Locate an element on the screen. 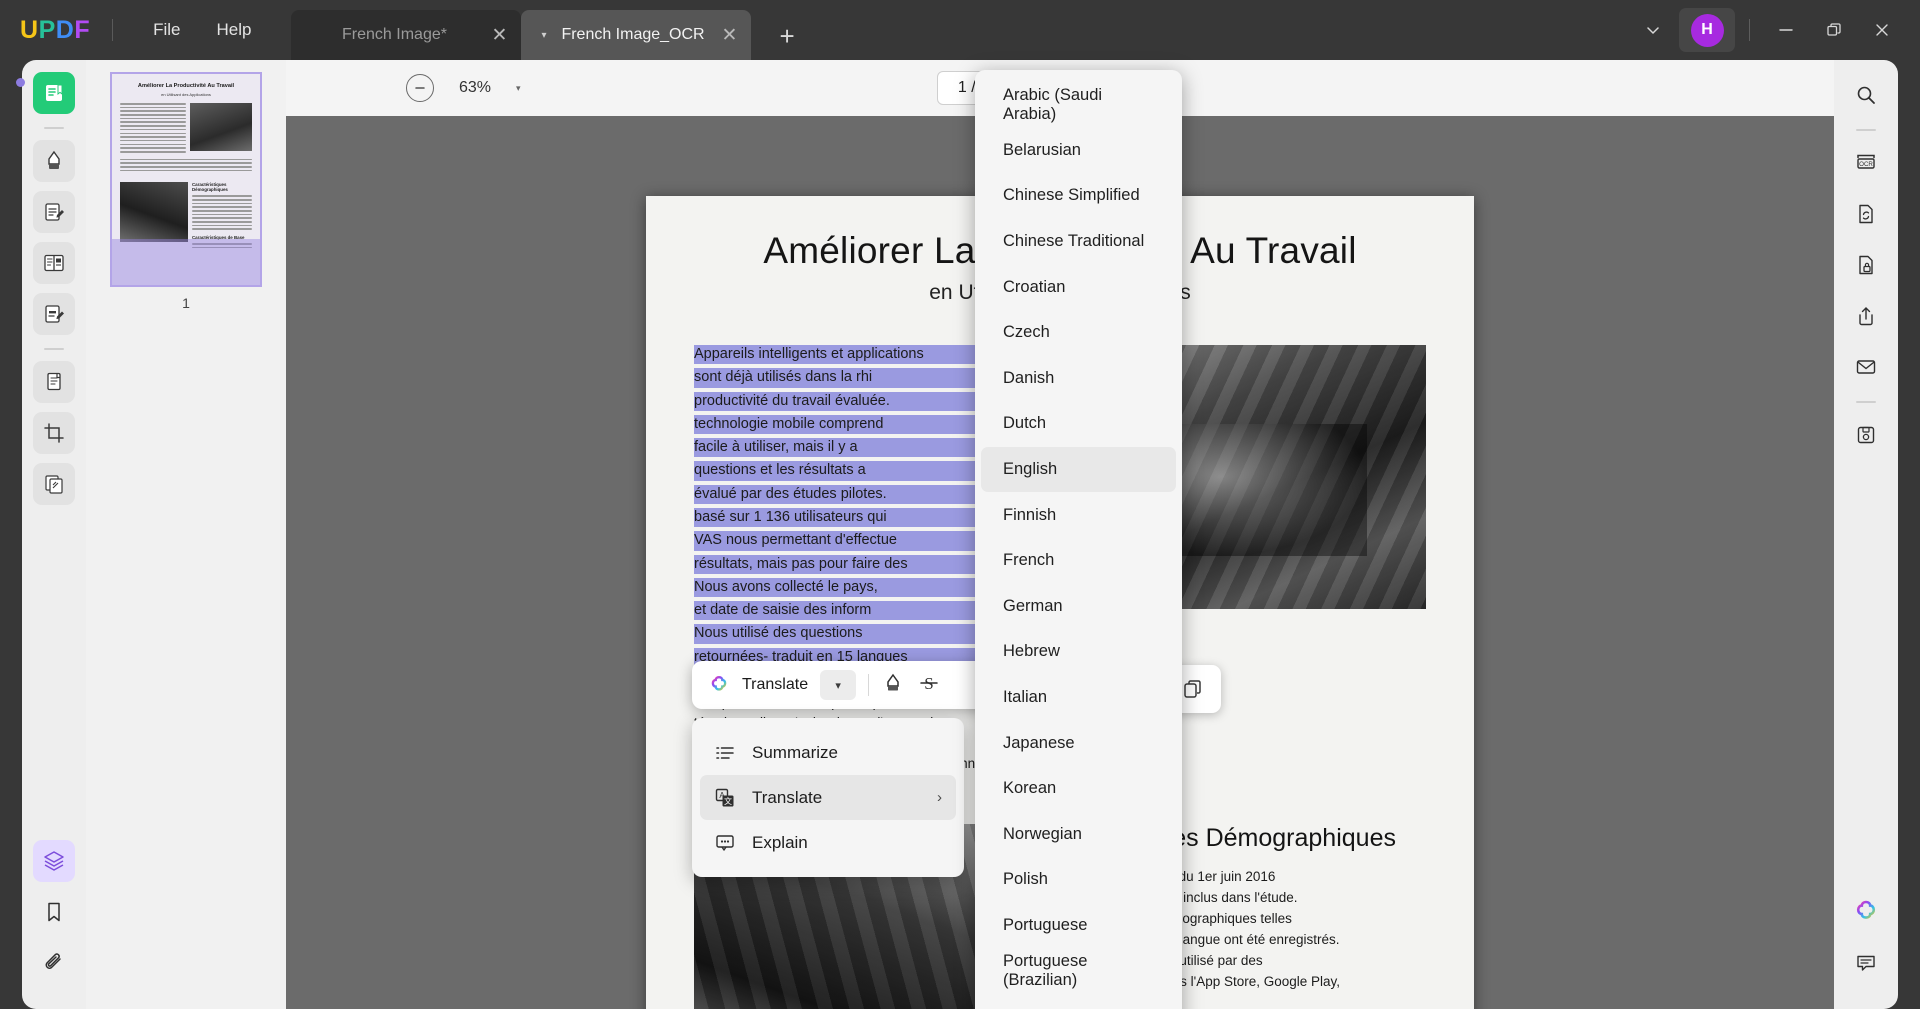 Image resolution: width=1920 pixels, height=1009 pixels. right-item-save is located at coordinates (1866, 435).